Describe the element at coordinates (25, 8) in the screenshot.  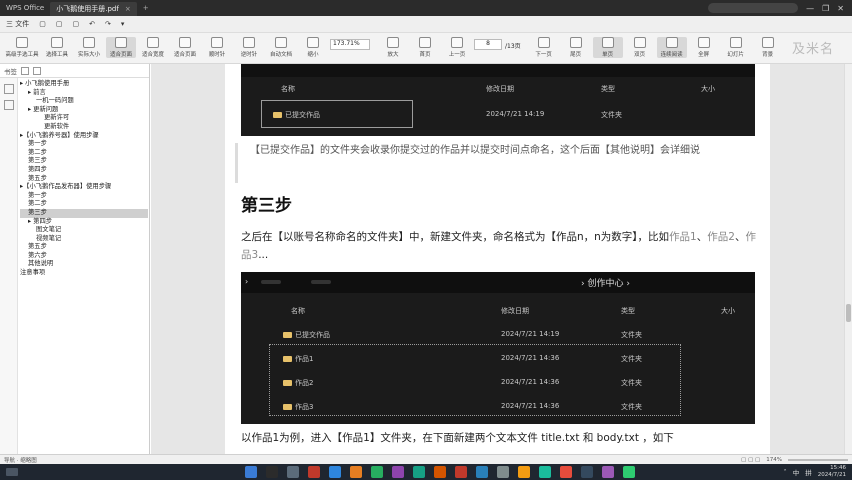
I see `app-name: WPS Office` at that location.